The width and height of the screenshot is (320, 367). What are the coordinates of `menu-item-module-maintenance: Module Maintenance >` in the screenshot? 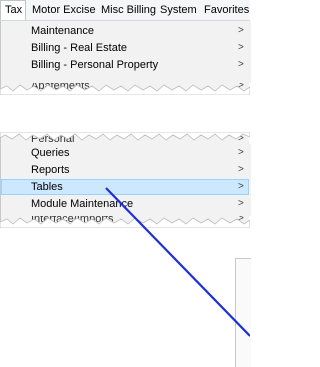 It's located at (125, 204).